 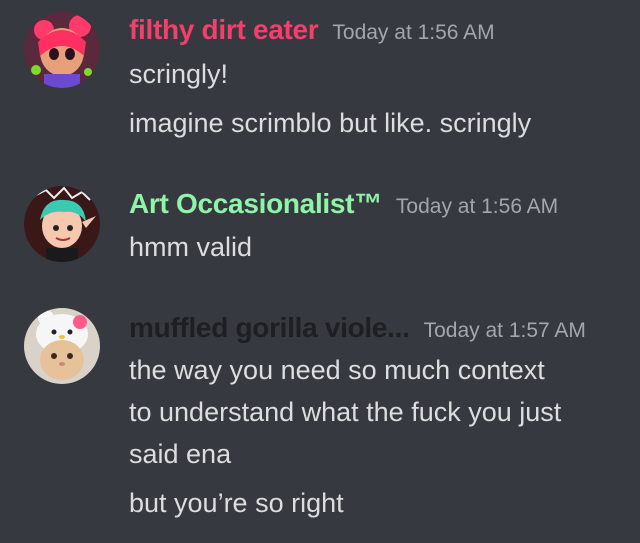 I want to click on message-header: Art Occasionalist™ Today at 1:56 AM, so click(x=343, y=204).